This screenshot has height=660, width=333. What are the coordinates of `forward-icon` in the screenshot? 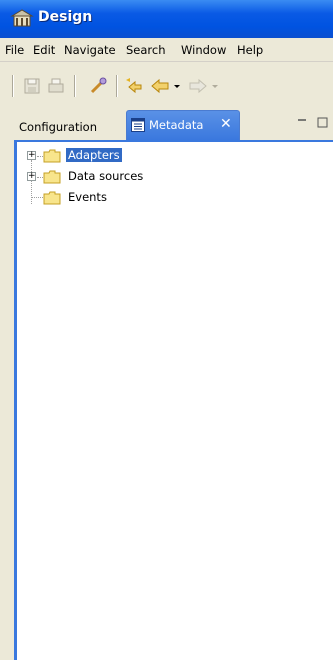 It's located at (198, 86).